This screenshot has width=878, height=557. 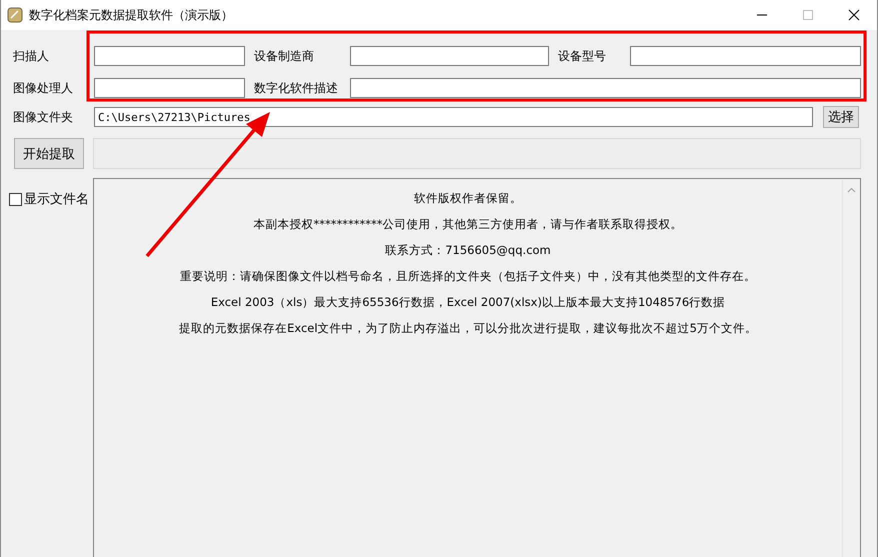 What do you see at coordinates (43, 88) in the screenshot?
I see `field-label: 图像处理人` at bounding box center [43, 88].